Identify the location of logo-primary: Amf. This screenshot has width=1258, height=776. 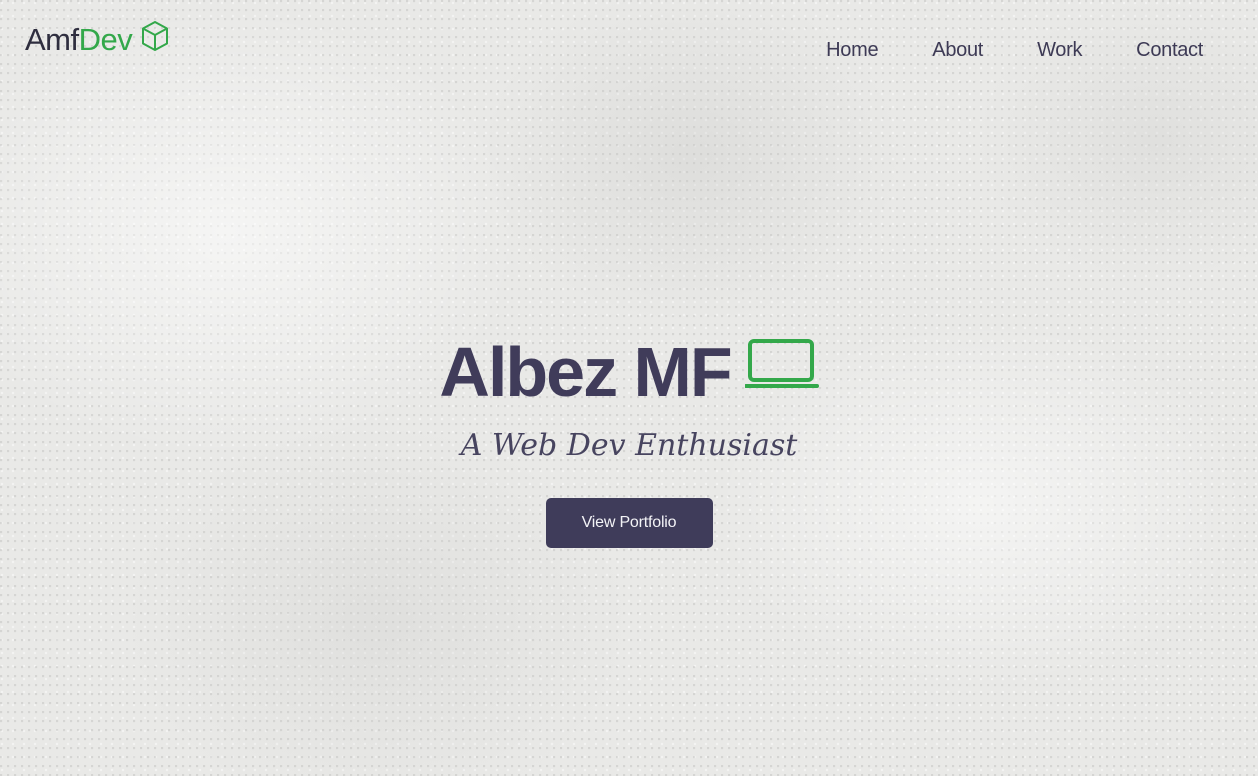
(52, 39).